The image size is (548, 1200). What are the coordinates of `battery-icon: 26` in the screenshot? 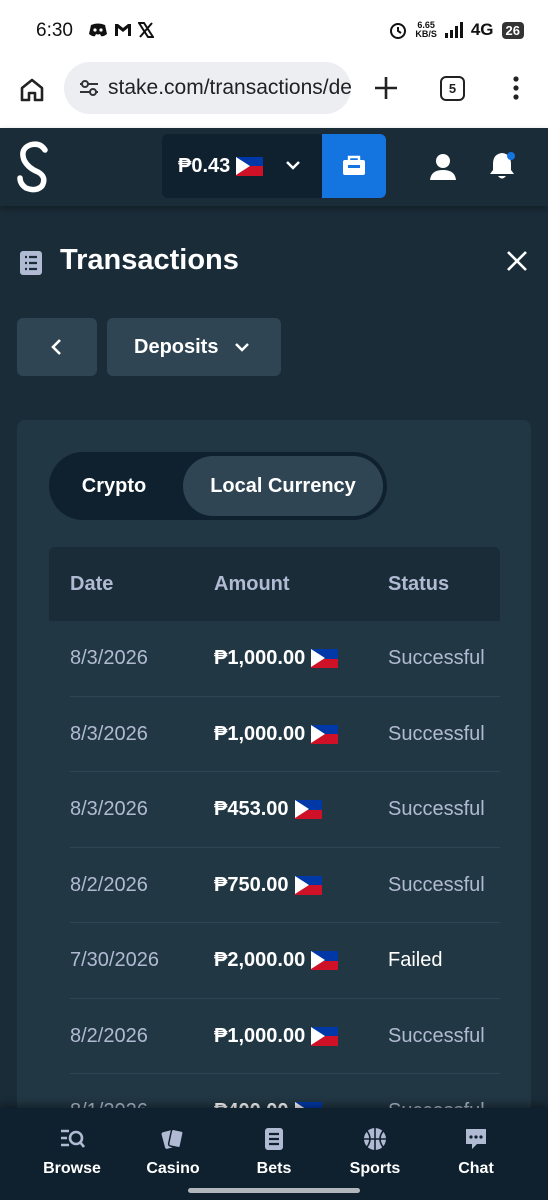 It's located at (512, 30).